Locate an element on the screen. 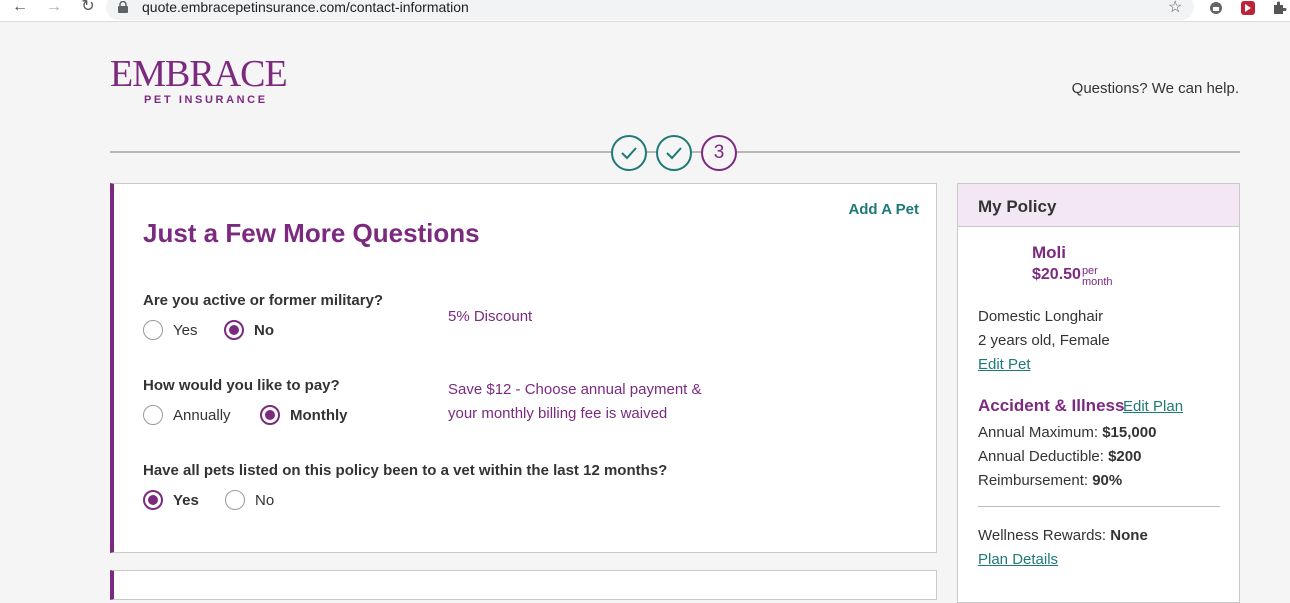 The width and height of the screenshot is (1290, 603). policy-header: My Policy is located at coordinates (1098, 205).